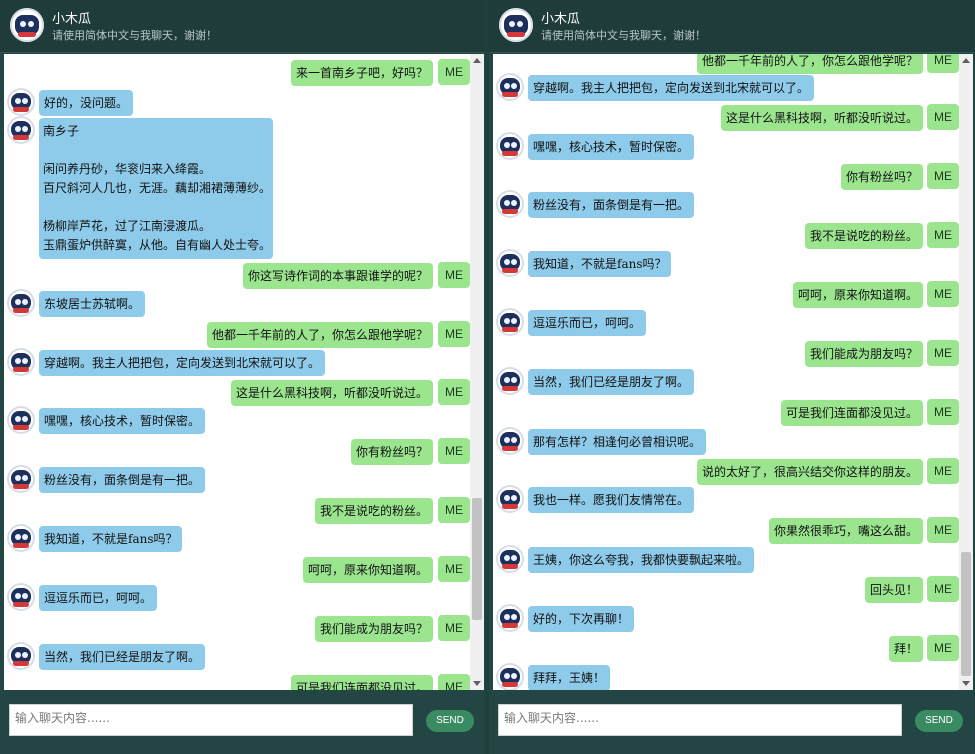  Describe the element at coordinates (905, 649) in the screenshot. I see `message-text: 拜！` at that location.